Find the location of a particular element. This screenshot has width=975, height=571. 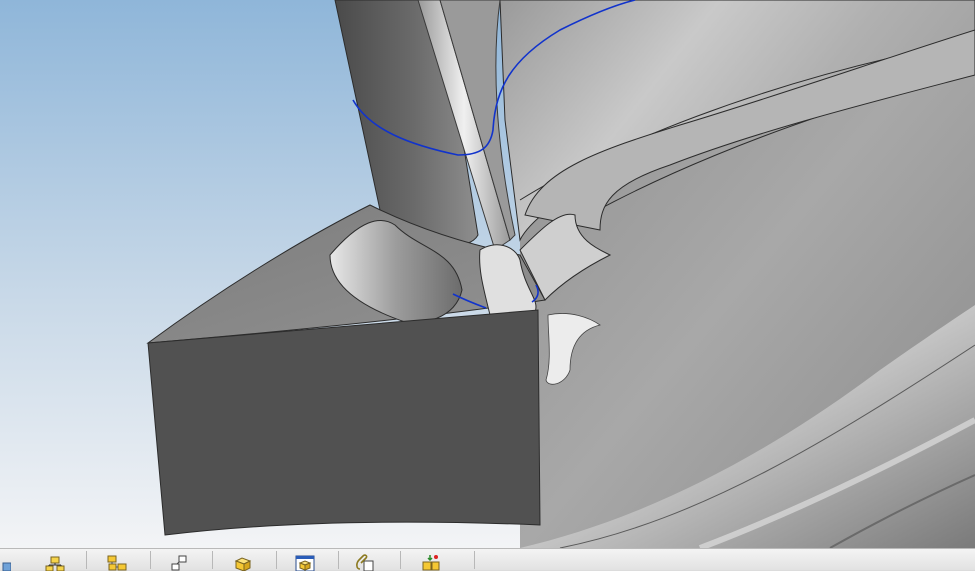

paperclip-doc-icon is located at coordinates (365, 562).